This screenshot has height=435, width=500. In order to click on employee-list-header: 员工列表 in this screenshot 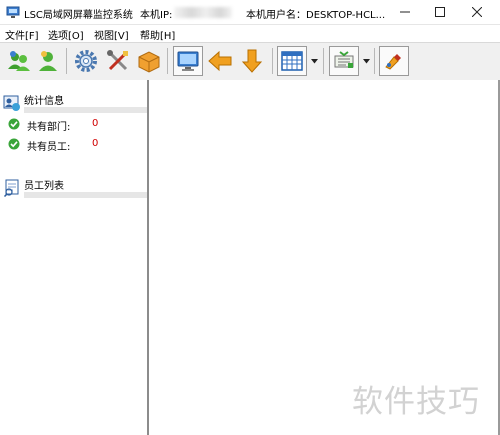, I will do `click(73, 188)`.